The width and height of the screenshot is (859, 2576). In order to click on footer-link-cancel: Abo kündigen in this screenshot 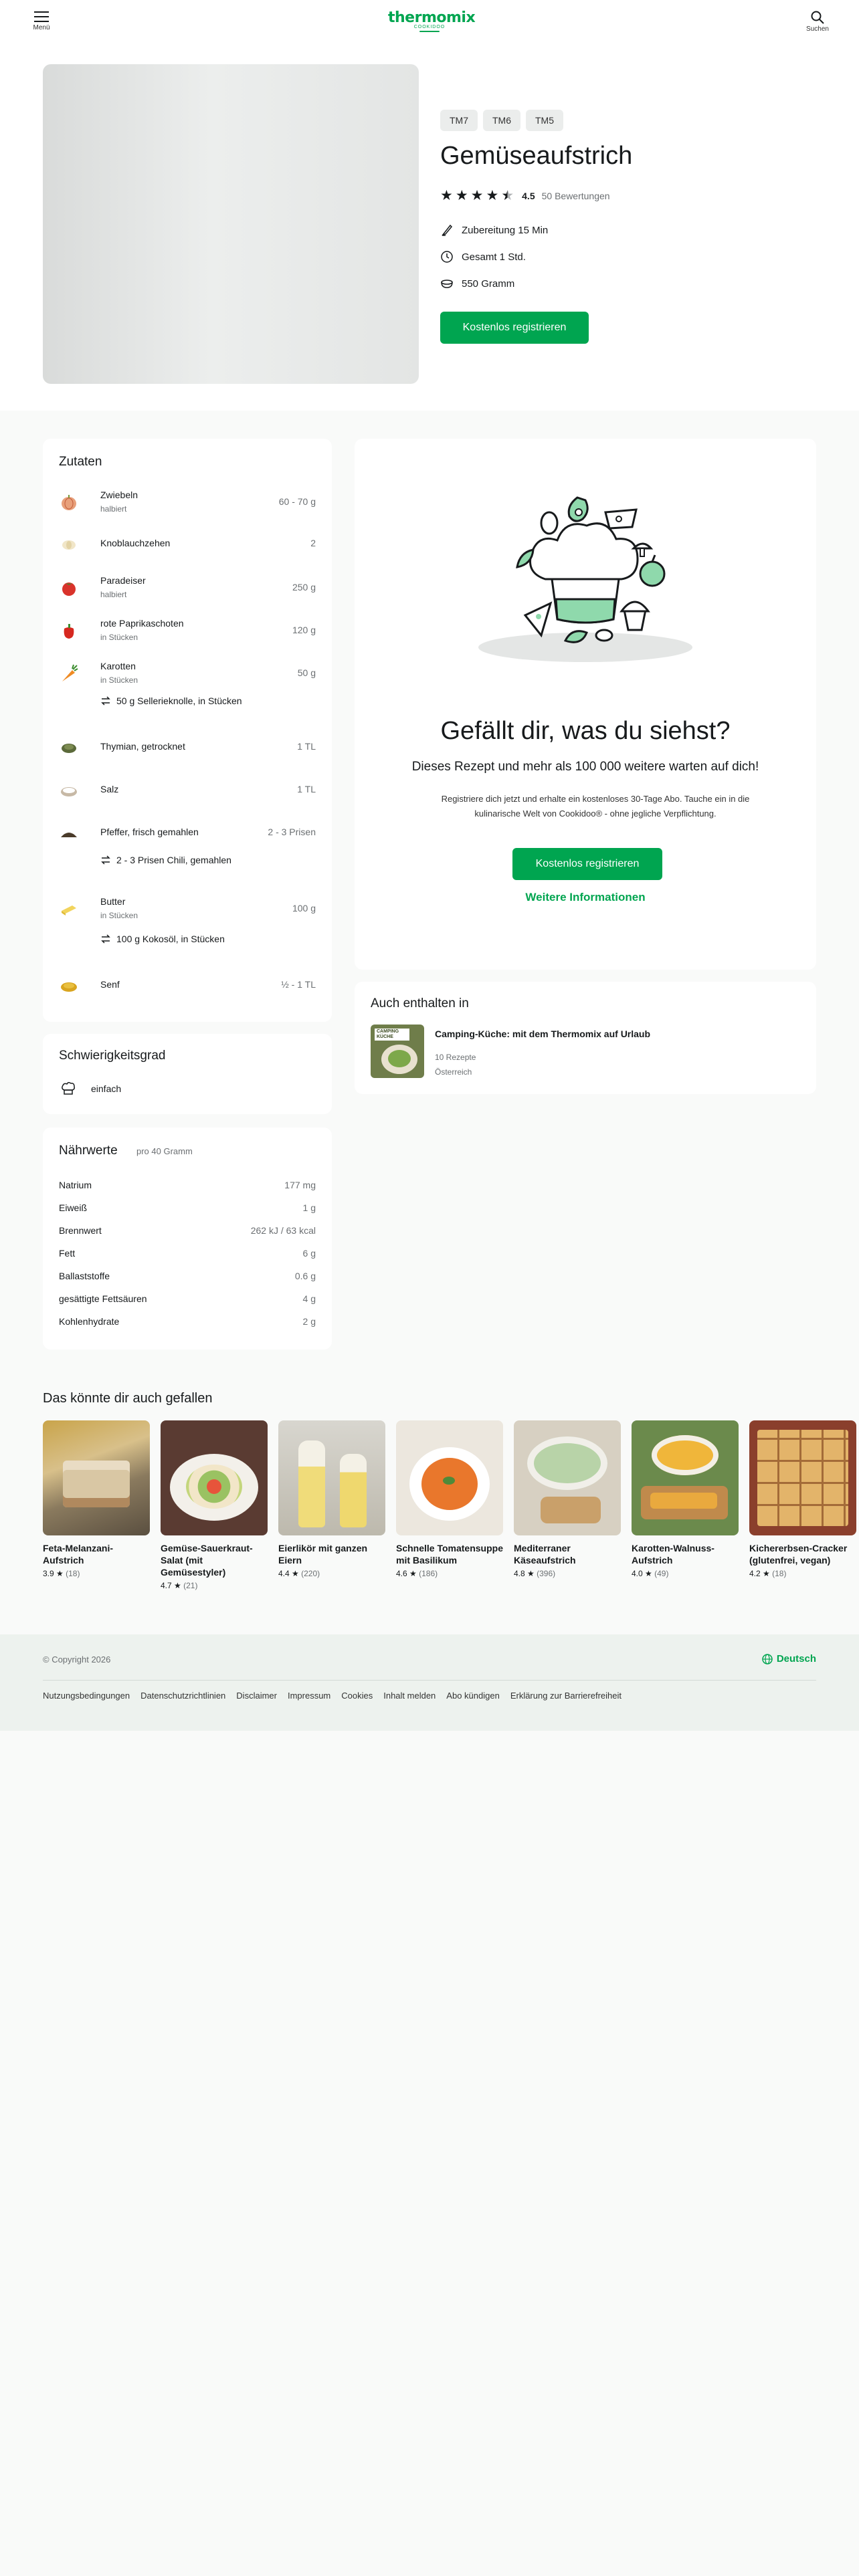, I will do `click(473, 1696)`.